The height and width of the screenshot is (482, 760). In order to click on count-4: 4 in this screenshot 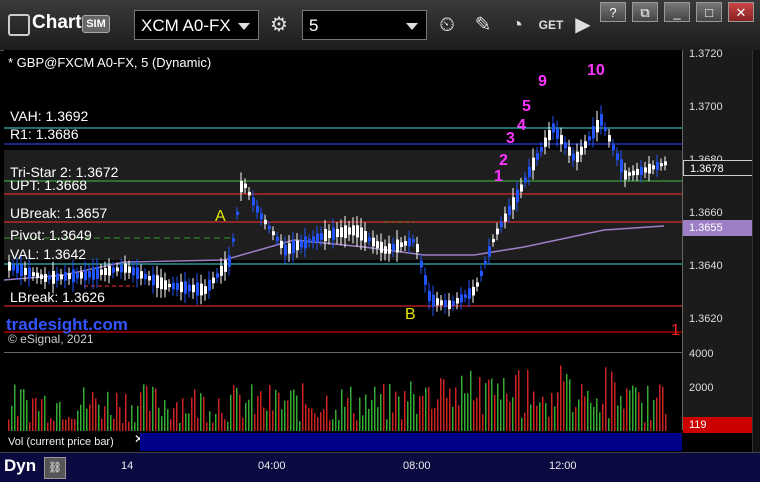, I will do `click(521, 125)`.